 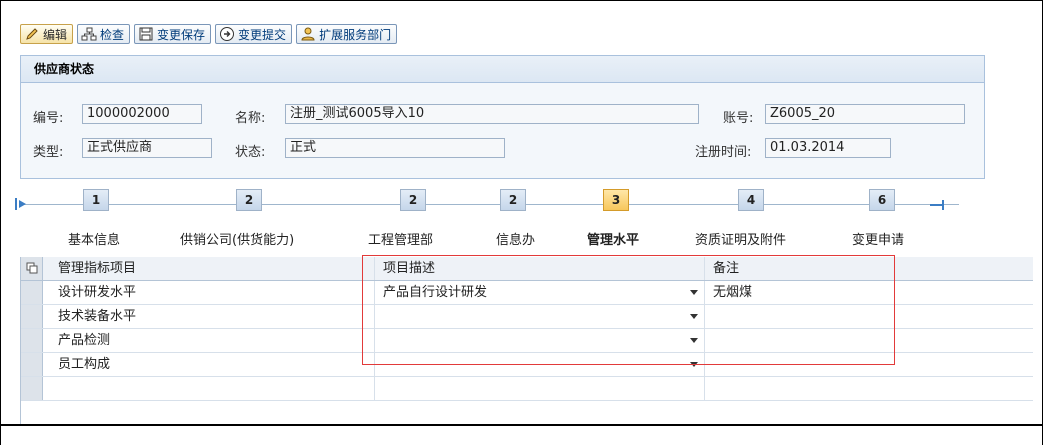 I want to click on highlight-annotation-box, so click(x=628, y=310).